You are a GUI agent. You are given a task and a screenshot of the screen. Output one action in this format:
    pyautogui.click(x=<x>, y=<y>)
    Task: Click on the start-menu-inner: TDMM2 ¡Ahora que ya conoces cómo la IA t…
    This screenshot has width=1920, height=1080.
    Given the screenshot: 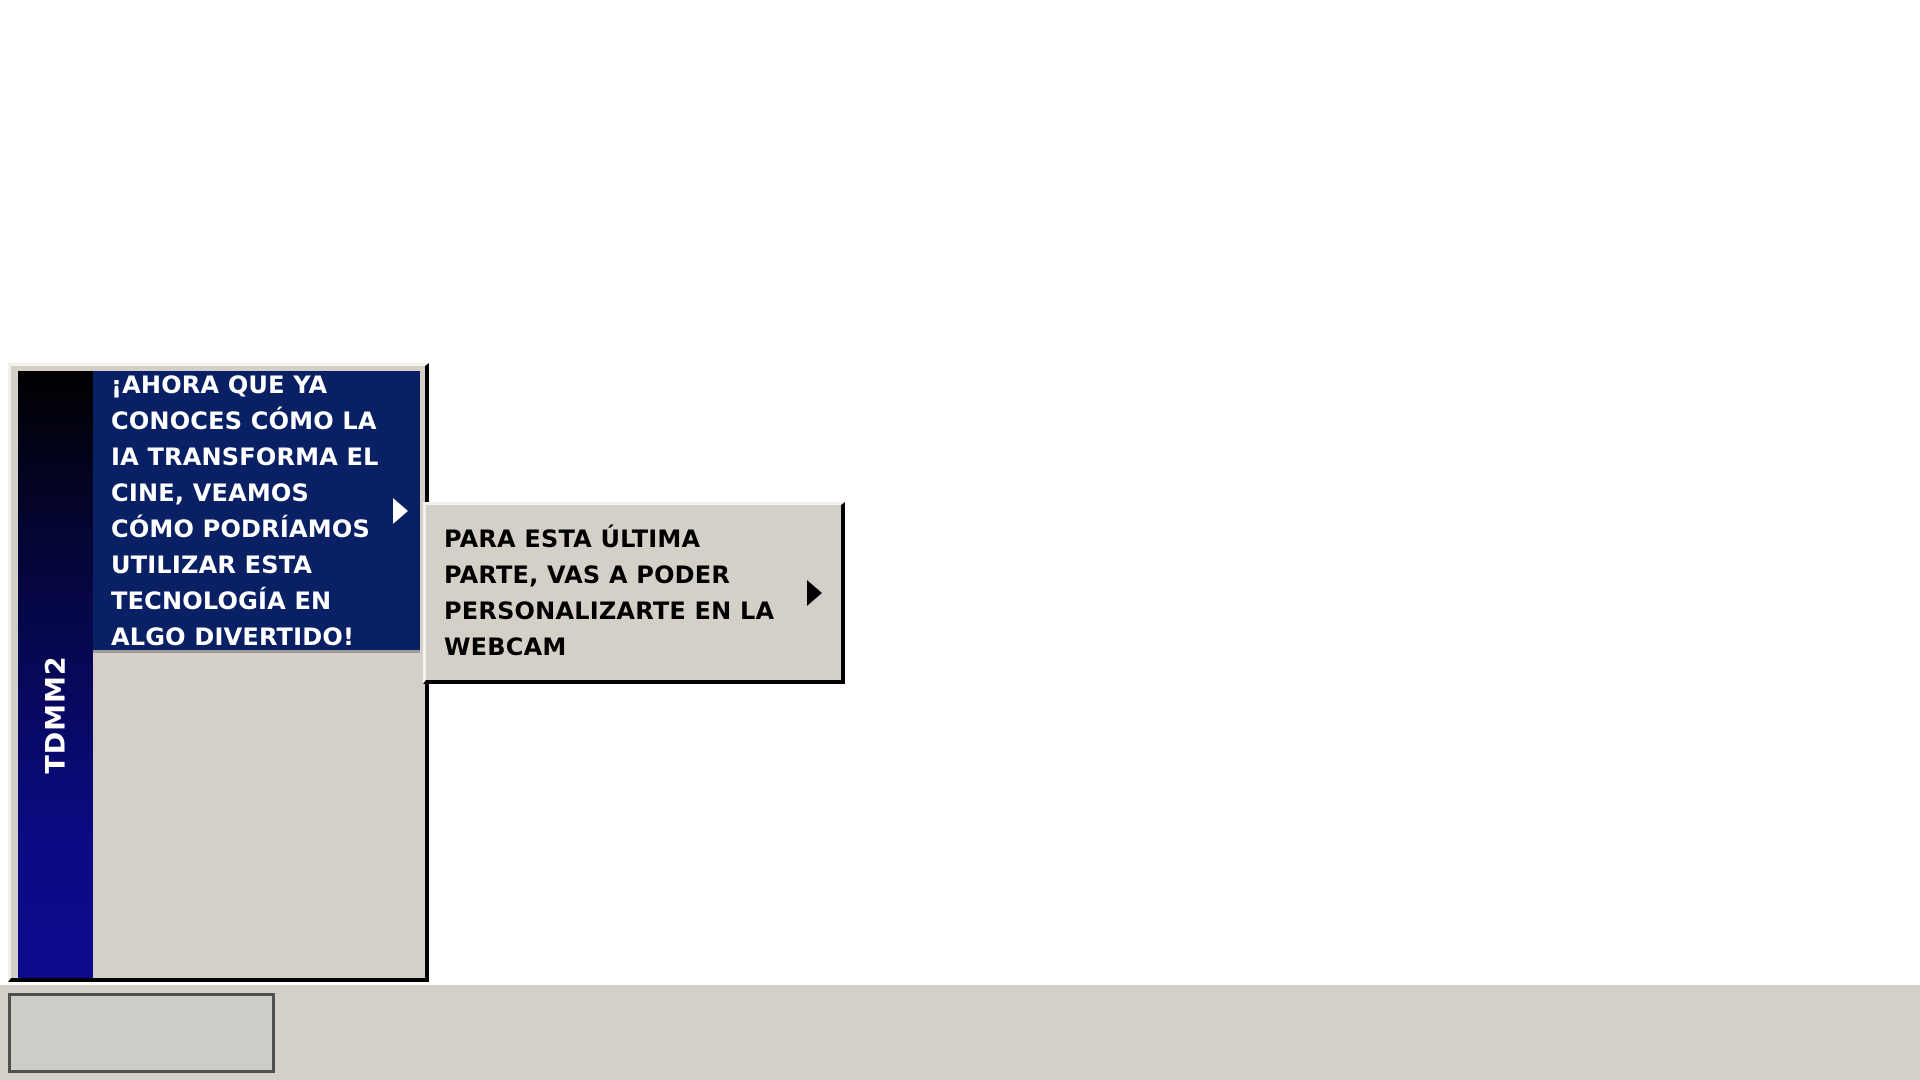 What is the action you would take?
    pyautogui.click(x=219, y=674)
    